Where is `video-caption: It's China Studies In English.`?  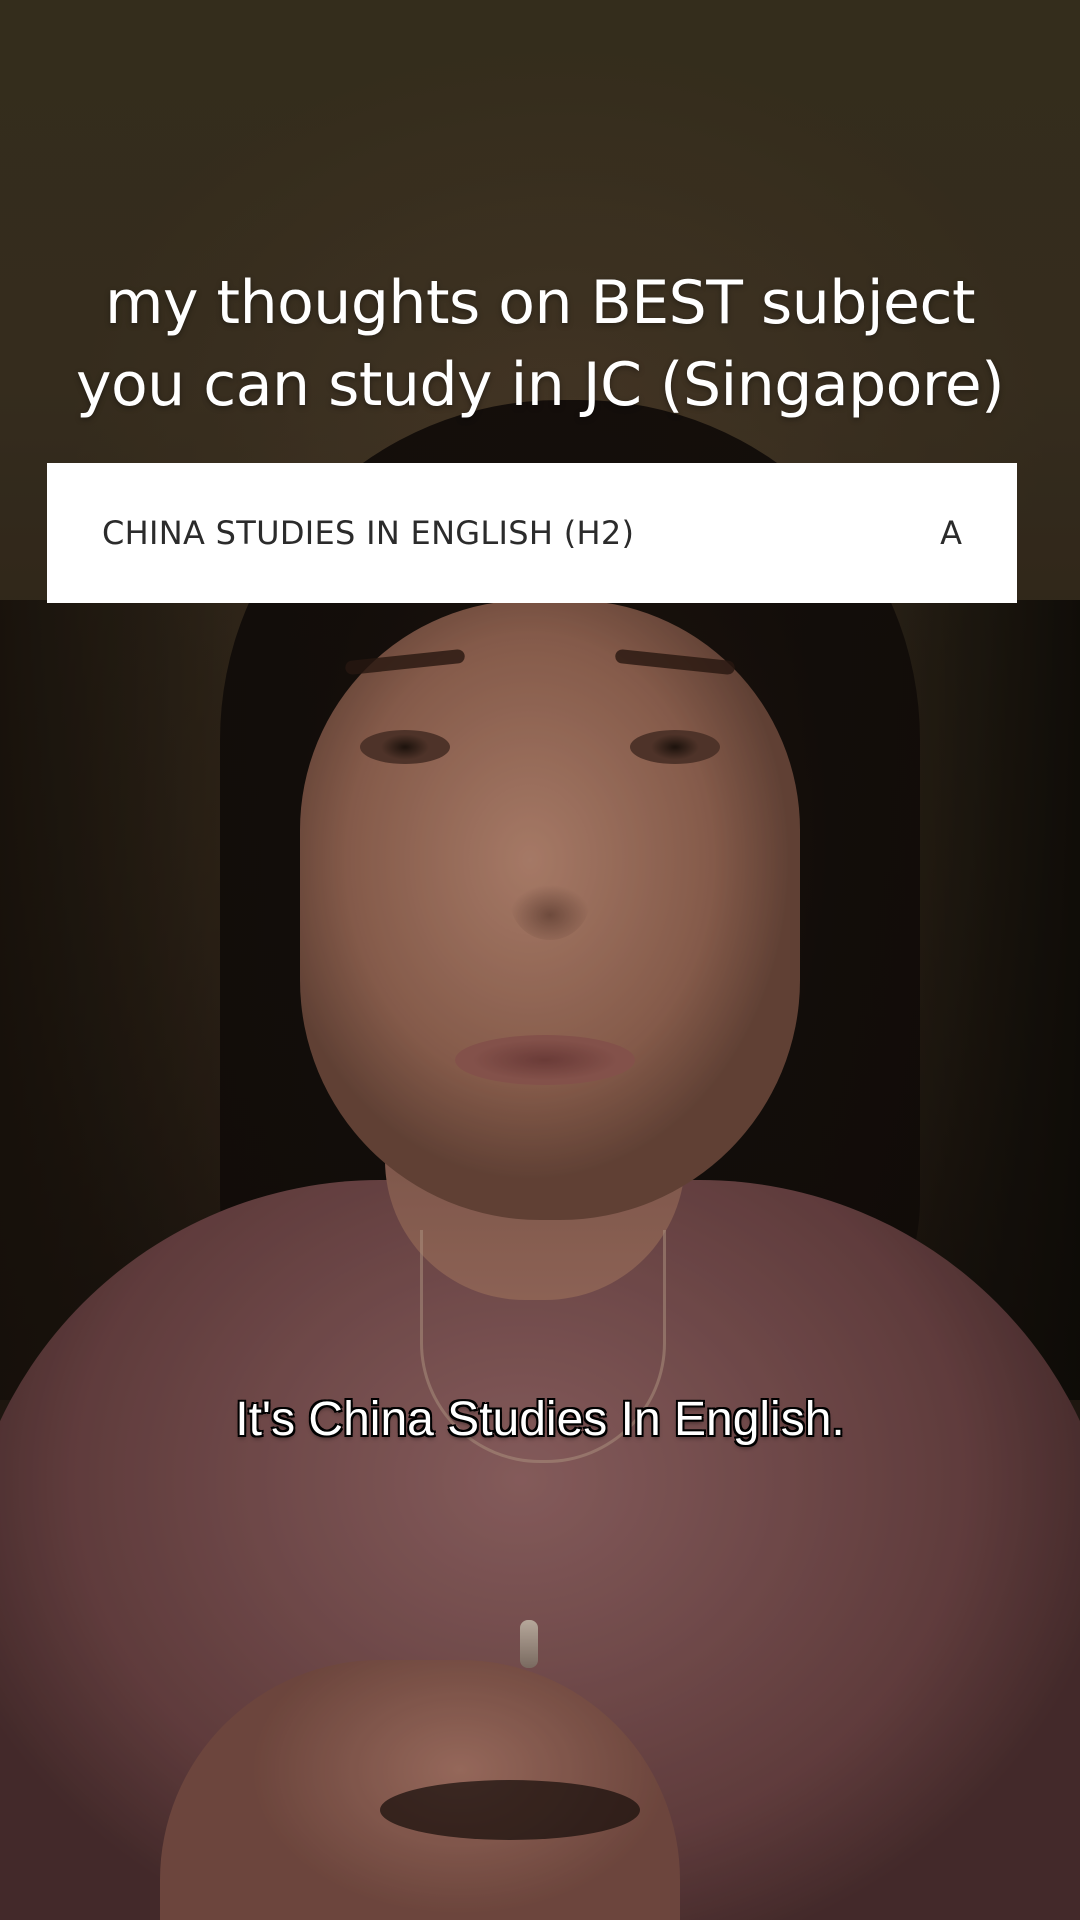
video-caption: It's China Studies In English. is located at coordinates (540, 1419).